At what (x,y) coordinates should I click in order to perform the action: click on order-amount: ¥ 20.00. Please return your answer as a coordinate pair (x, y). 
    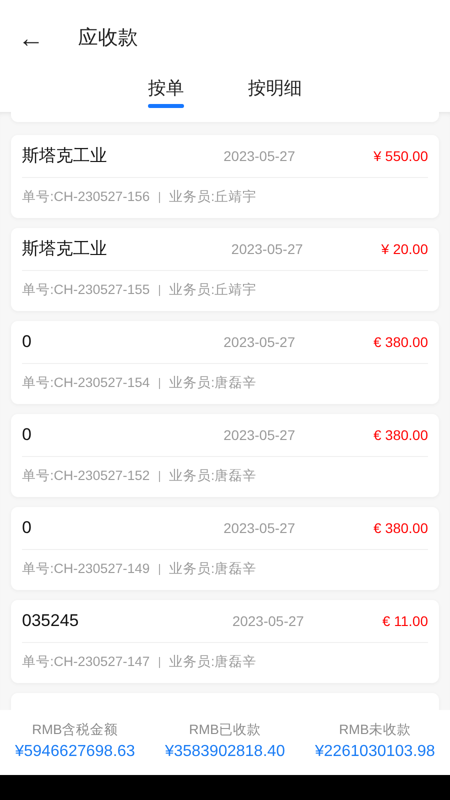
    Looking at the image, I should click on (404, 249).